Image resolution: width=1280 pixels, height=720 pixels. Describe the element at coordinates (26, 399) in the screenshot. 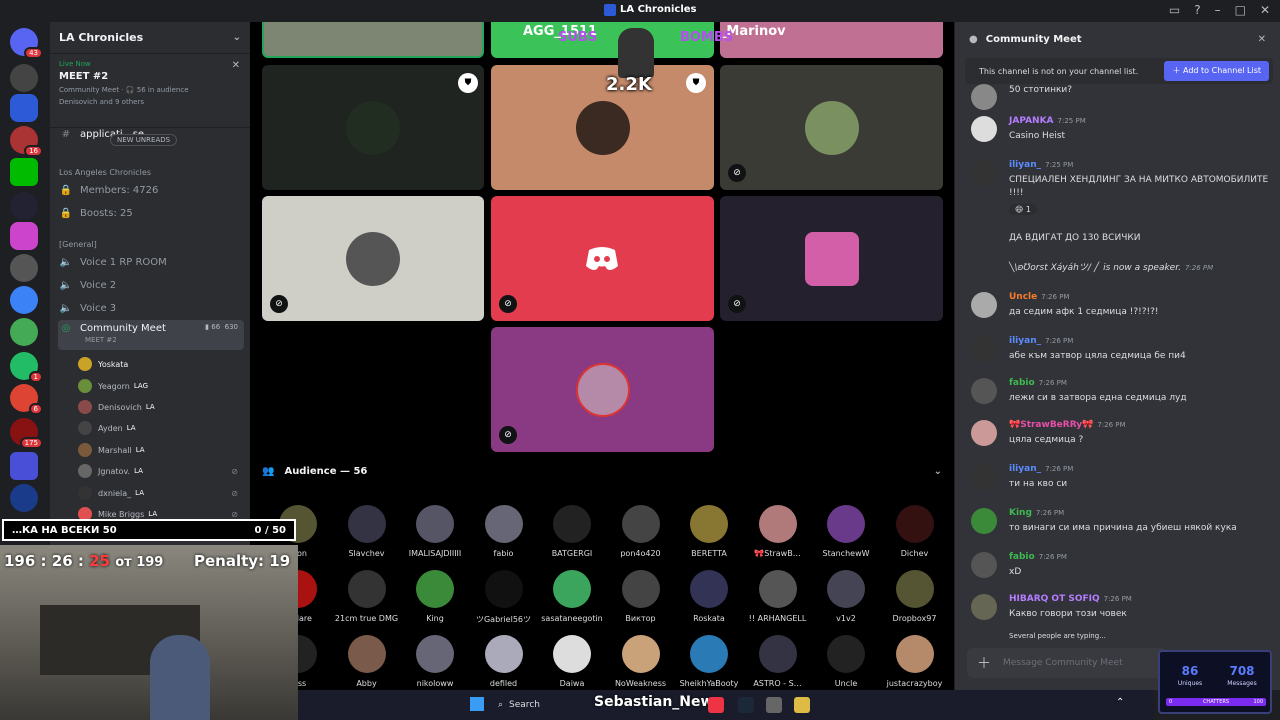

I see `server-icon: 6` at that location.